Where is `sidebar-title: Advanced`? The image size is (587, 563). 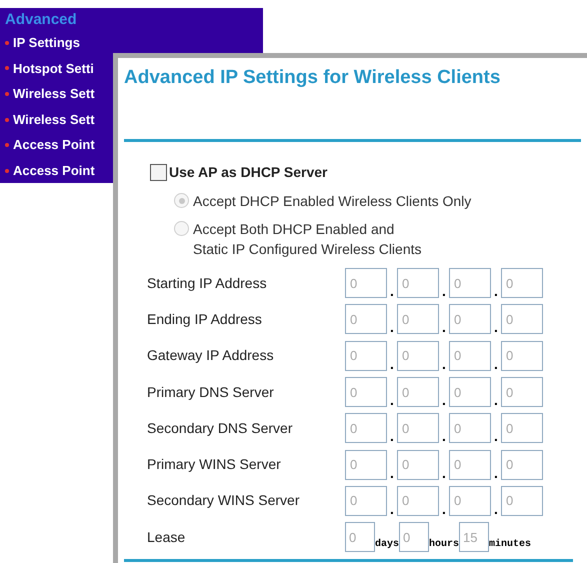
sidebar-title: Advanced is located at coordinates (41, 20).